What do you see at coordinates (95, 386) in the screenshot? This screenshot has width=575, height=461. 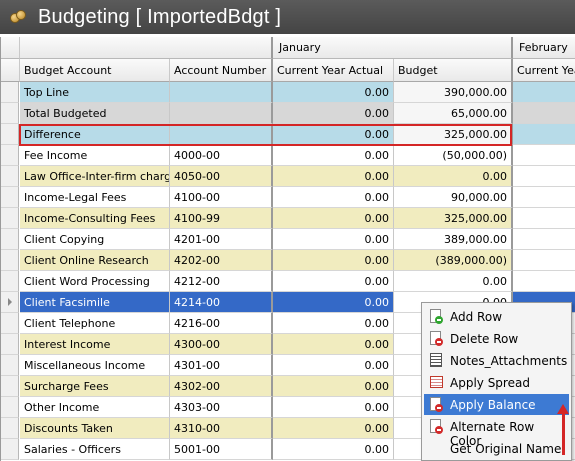 I see `account-name-cell: Surcharge Fees` at bounding box center [95, 386].